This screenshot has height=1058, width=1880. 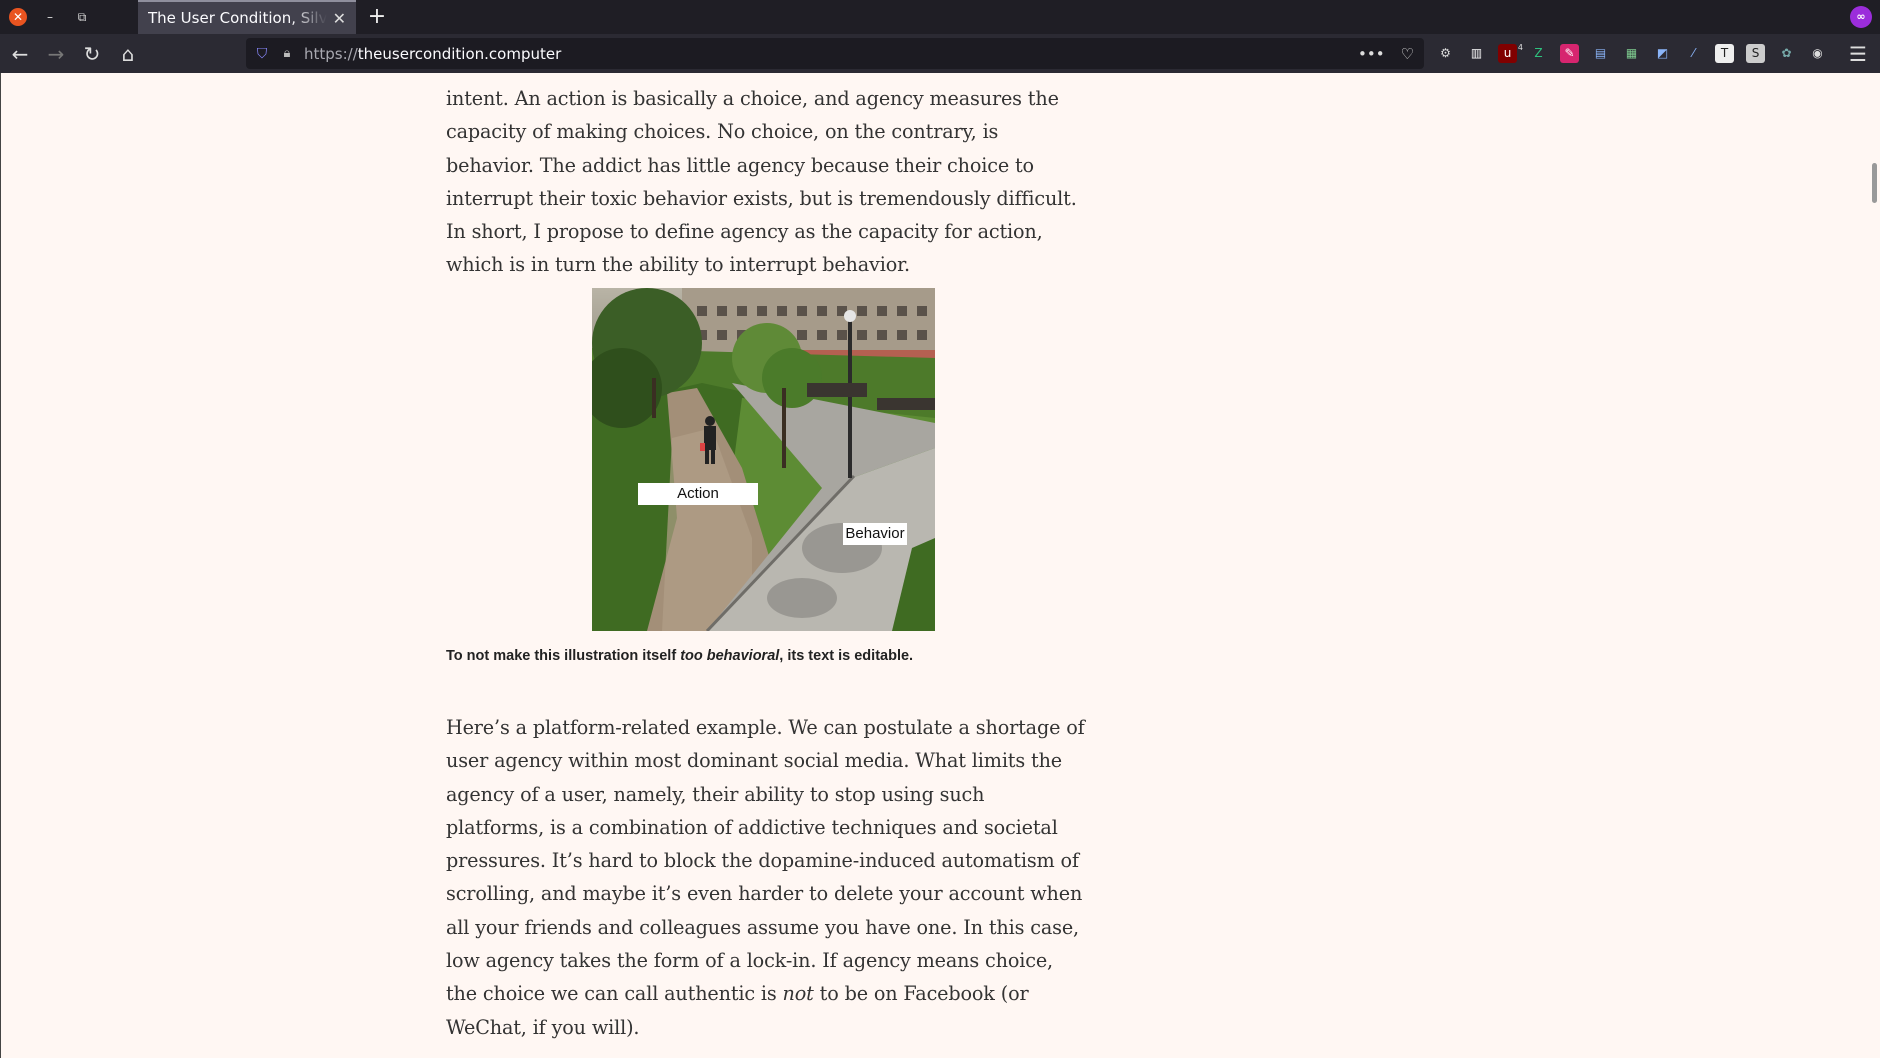 What do you see at coordinates (50, 17) in the screenshot?
I see `window-minimize-icon: –` at bounding box center [50, 17].